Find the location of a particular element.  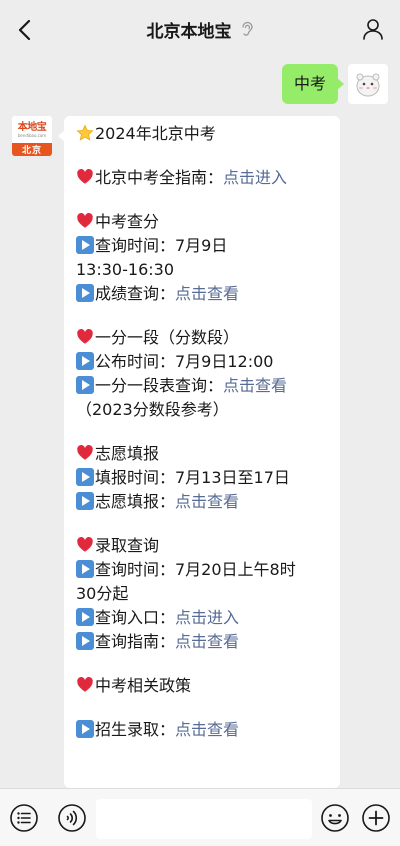

input-bar is located at coordinates (200, 817).